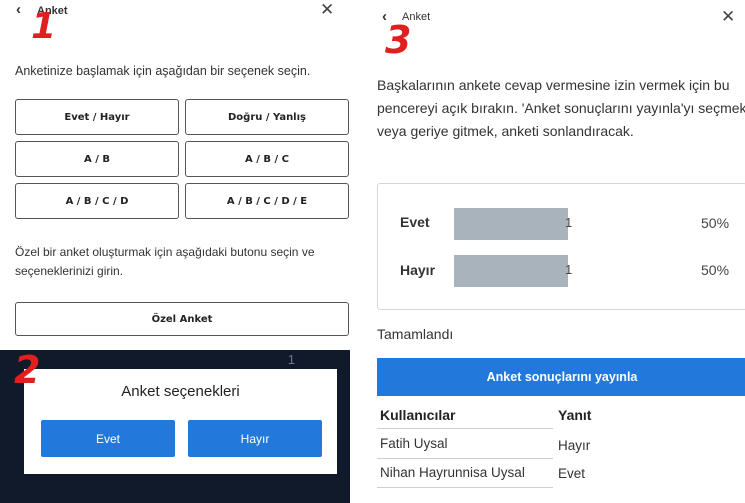  Describe the element at coordinates (18, 9) in the screenshot. I see `chevron-left-icon: ‹` at that location.